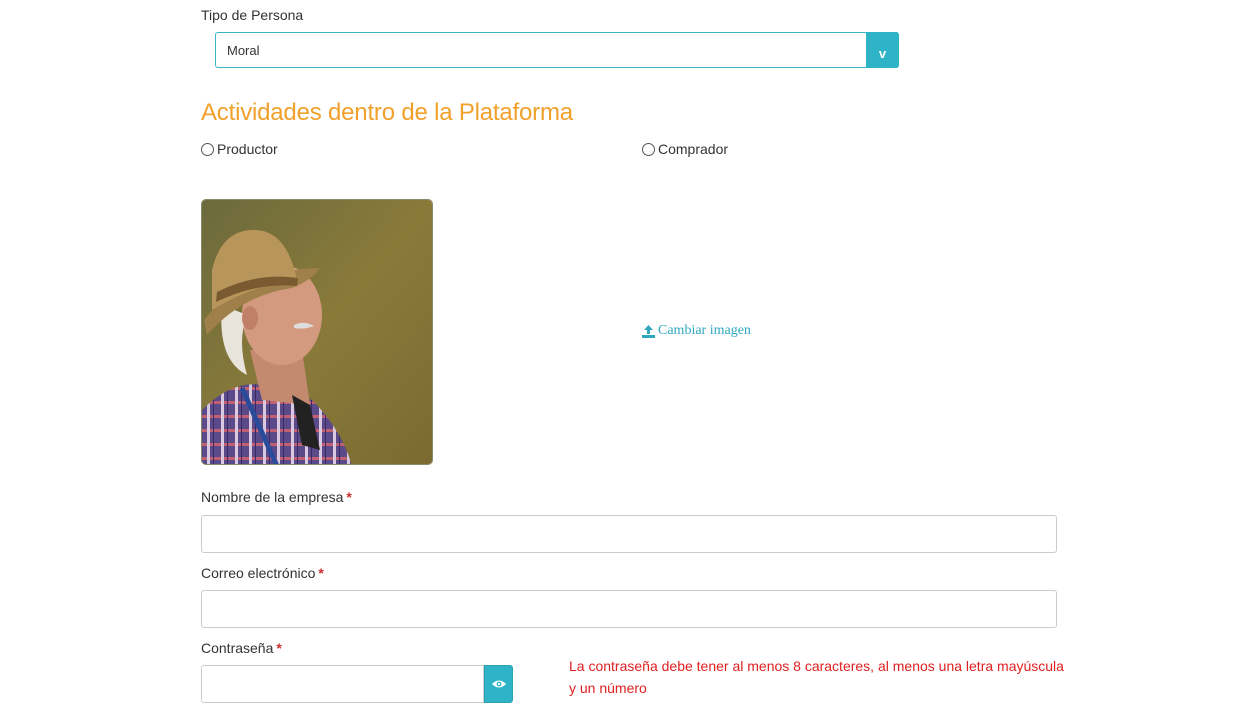 Image resolution: width=1250 pixels, height=704 pixels. What do you see at coordinates (237, 648) in the screenshot?
I see `password-label-text: Contraseña` at bounding box center [237, 648].